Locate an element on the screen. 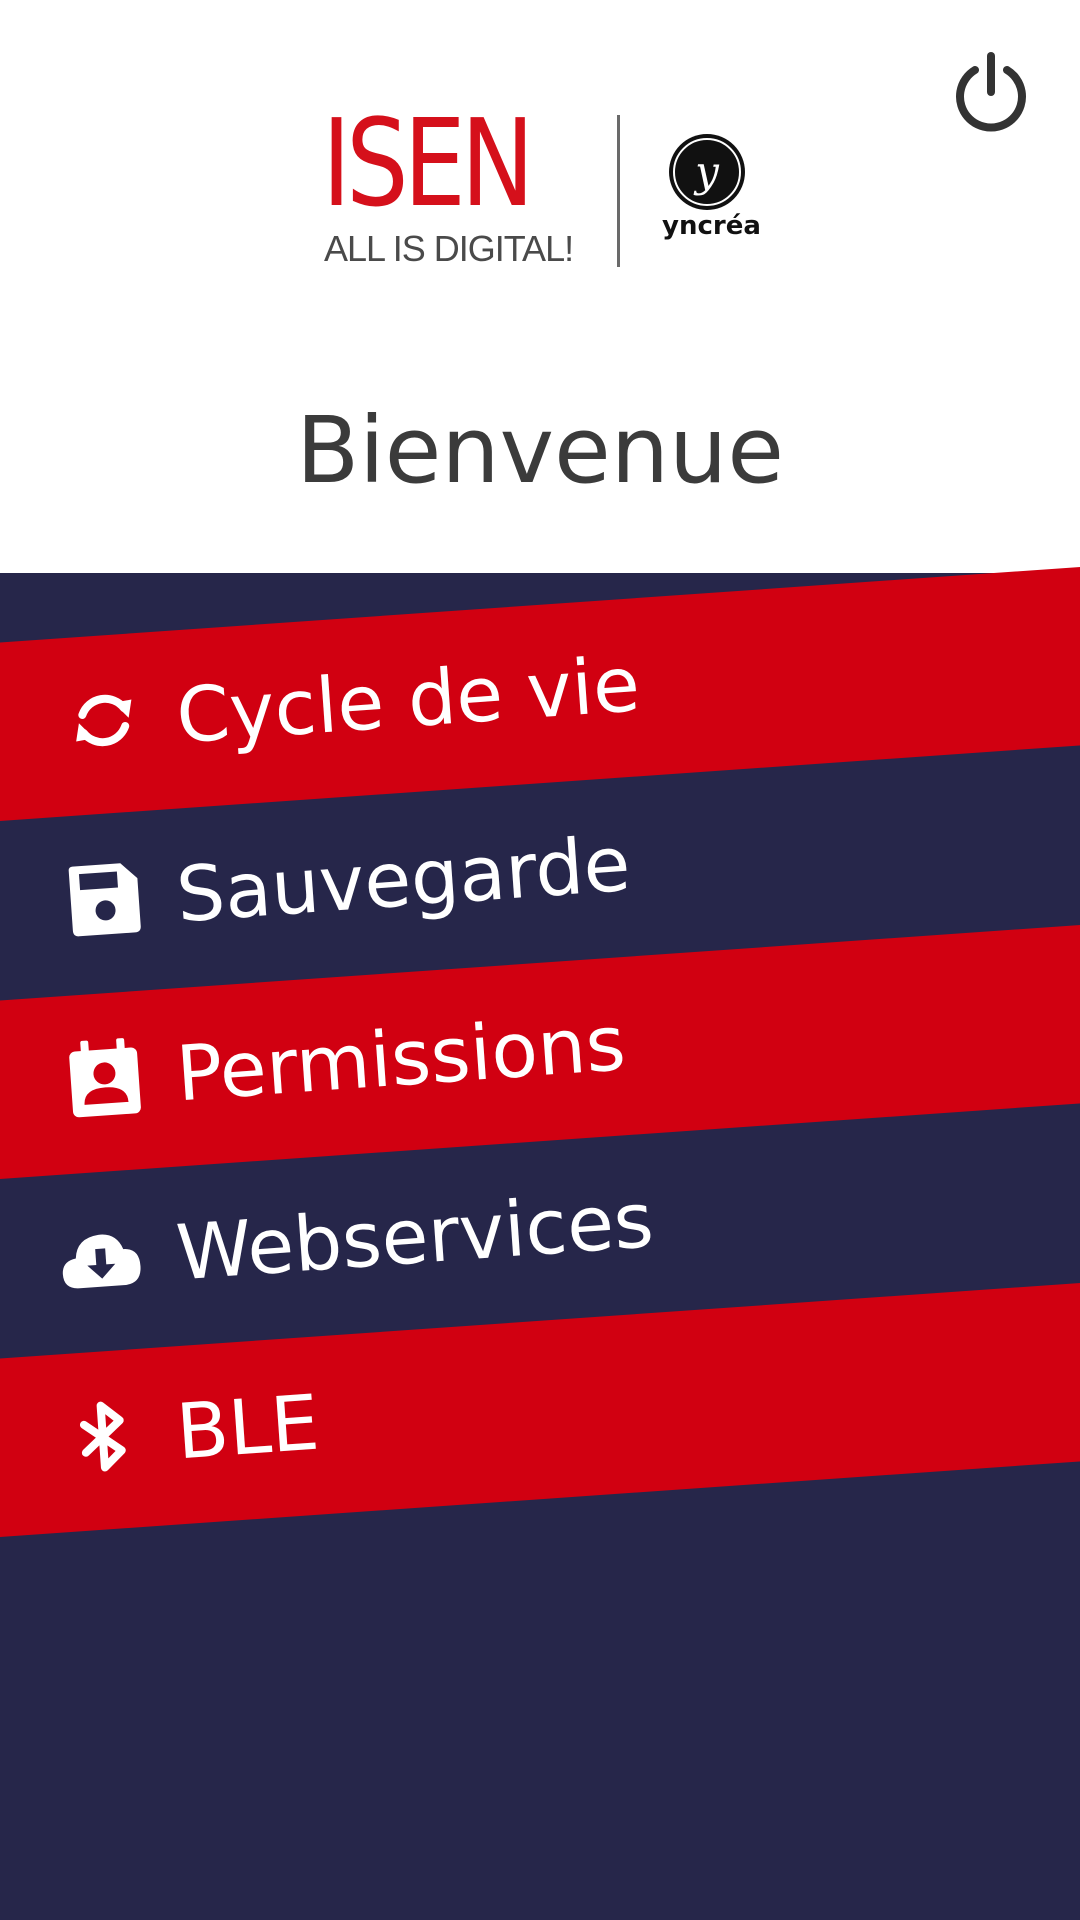 The height and width of the screenshot is (1920, 1080). menu-item-label: BLE is located at coordinates (247, 1427).